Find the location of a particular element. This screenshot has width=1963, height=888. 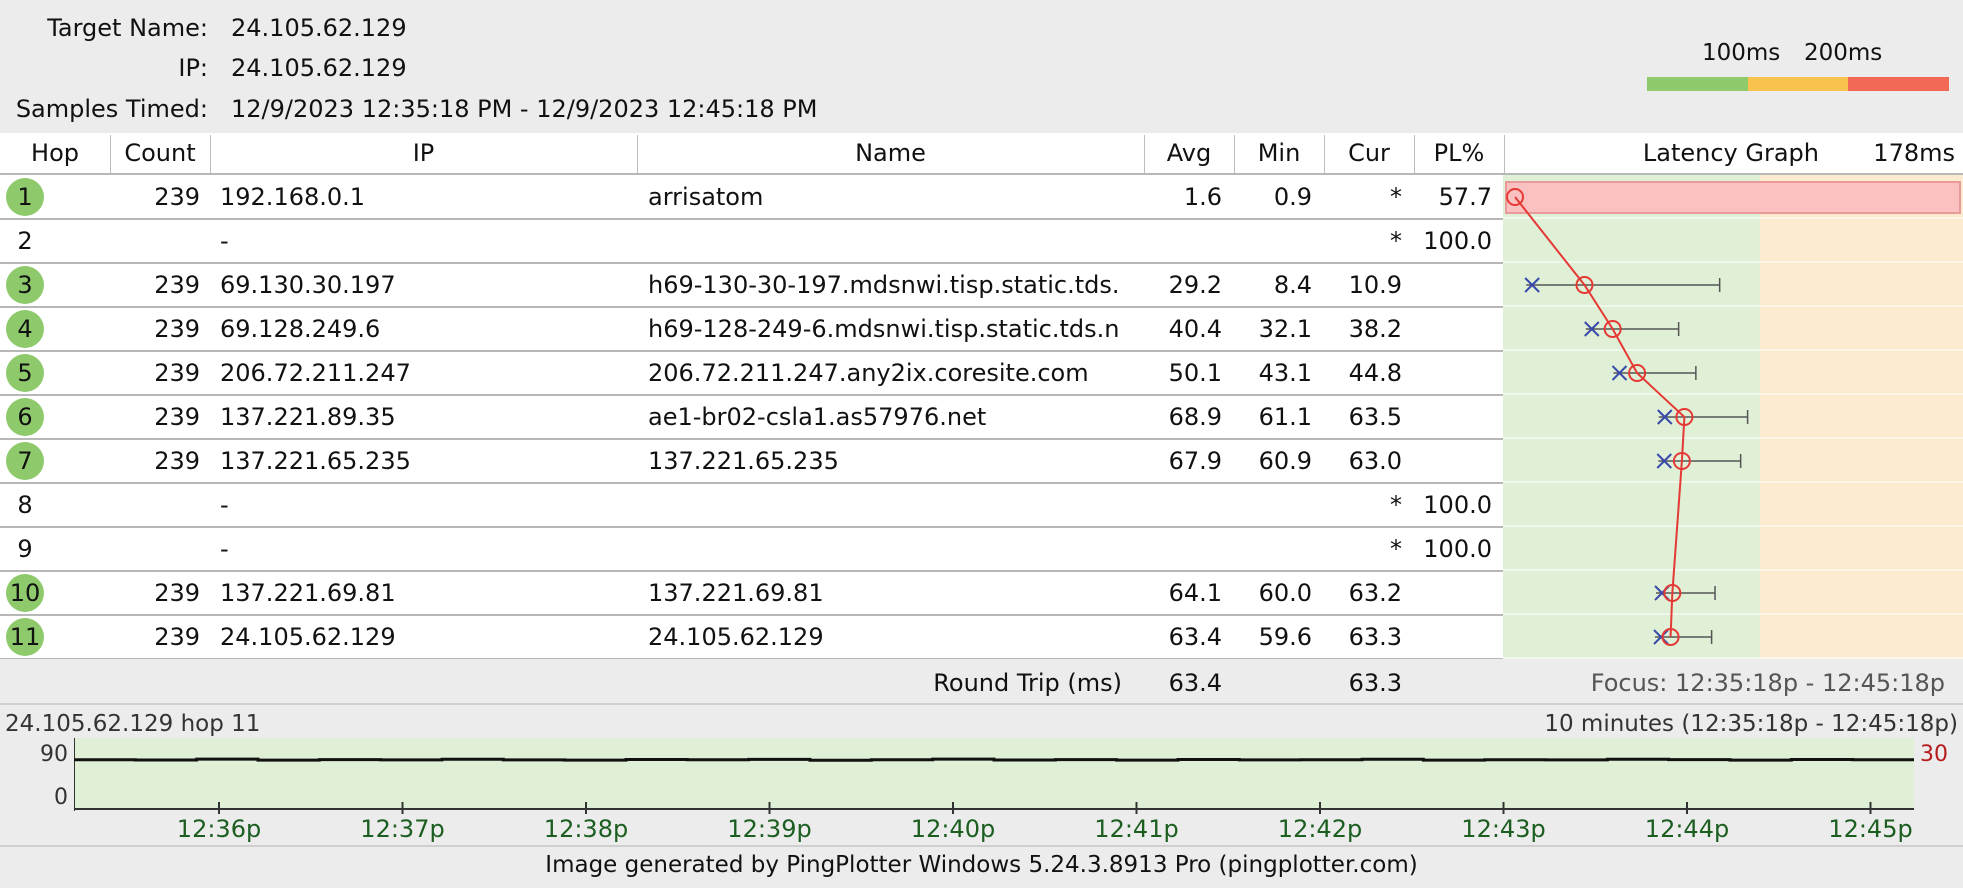

hop-min: 43.1 is located at coordinates (1285, 373).